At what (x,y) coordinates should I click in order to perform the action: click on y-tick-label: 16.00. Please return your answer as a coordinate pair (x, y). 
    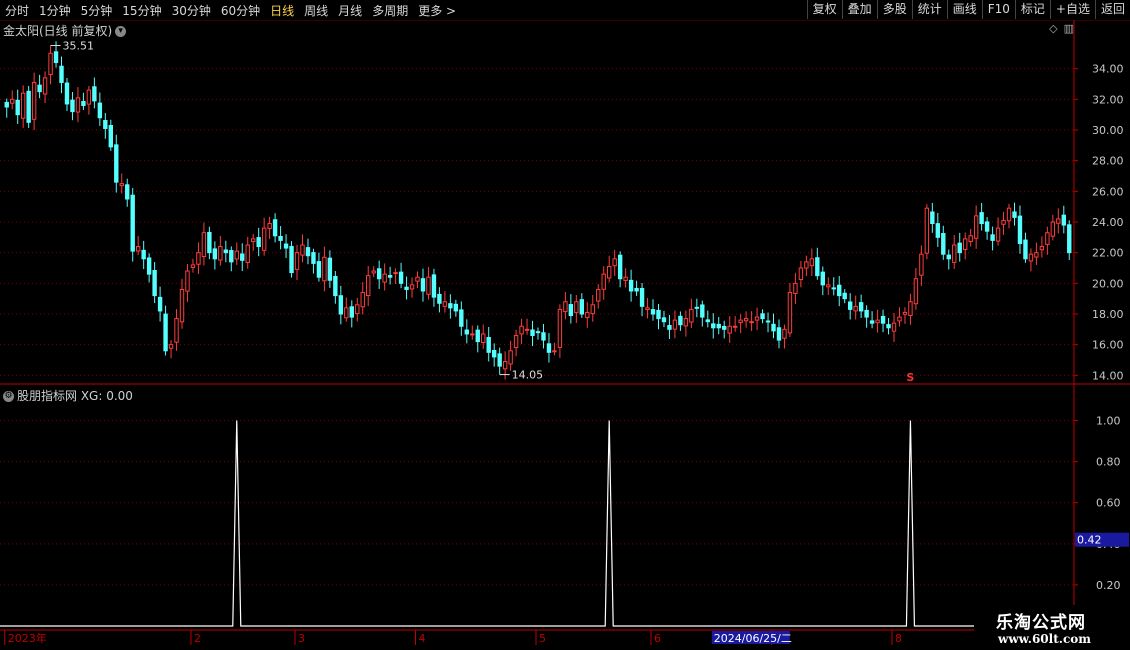
    Looking at the image, I should click on (1108, 345).